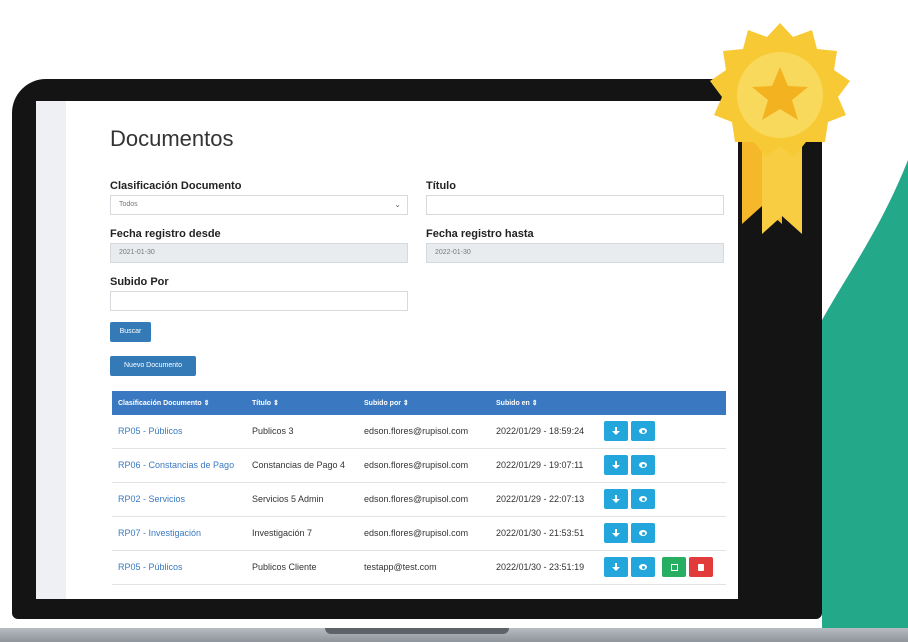 This screenshot has width=908, height=642. I want to click on row-titulo: Constancias de Pago 4, so click(299, 465).